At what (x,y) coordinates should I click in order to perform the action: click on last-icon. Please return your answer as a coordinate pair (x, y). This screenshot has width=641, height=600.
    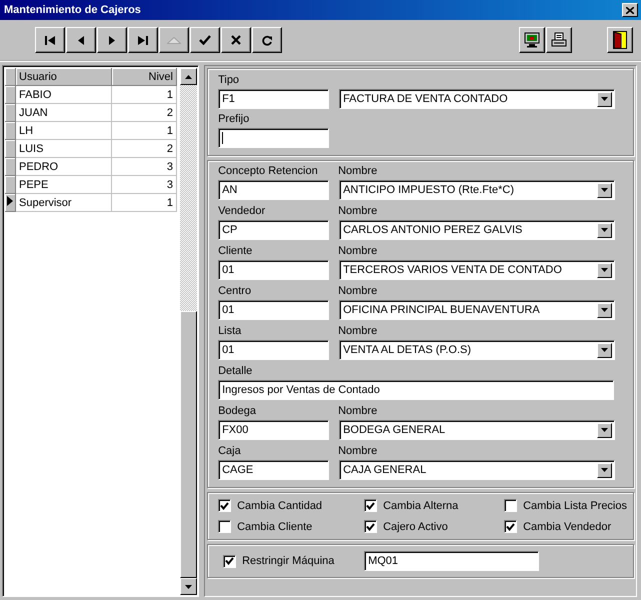
    Looking at the image, I should click on (143, 40).